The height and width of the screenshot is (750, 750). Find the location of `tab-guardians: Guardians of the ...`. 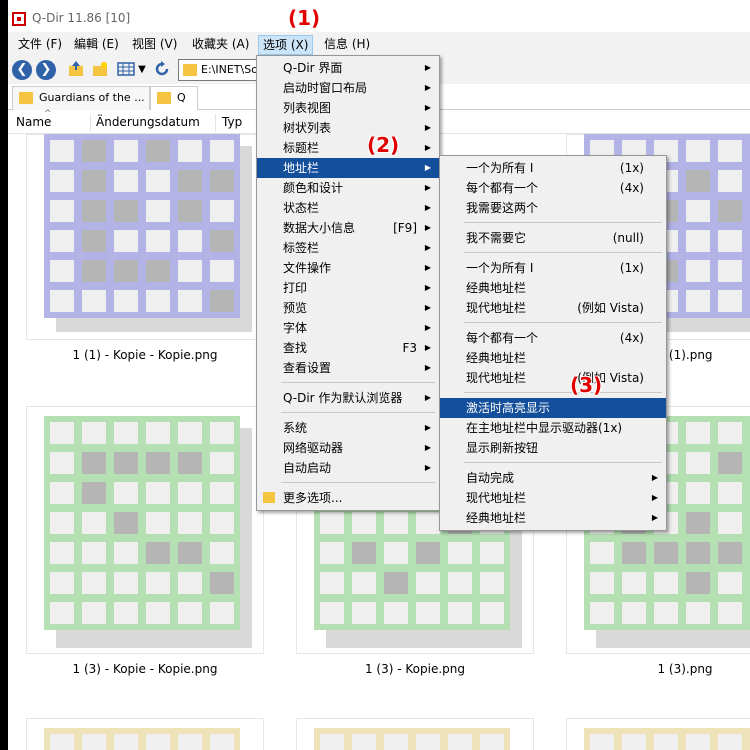

tab-guardians: Guardians of the ... is located at coordinates (81, 98).